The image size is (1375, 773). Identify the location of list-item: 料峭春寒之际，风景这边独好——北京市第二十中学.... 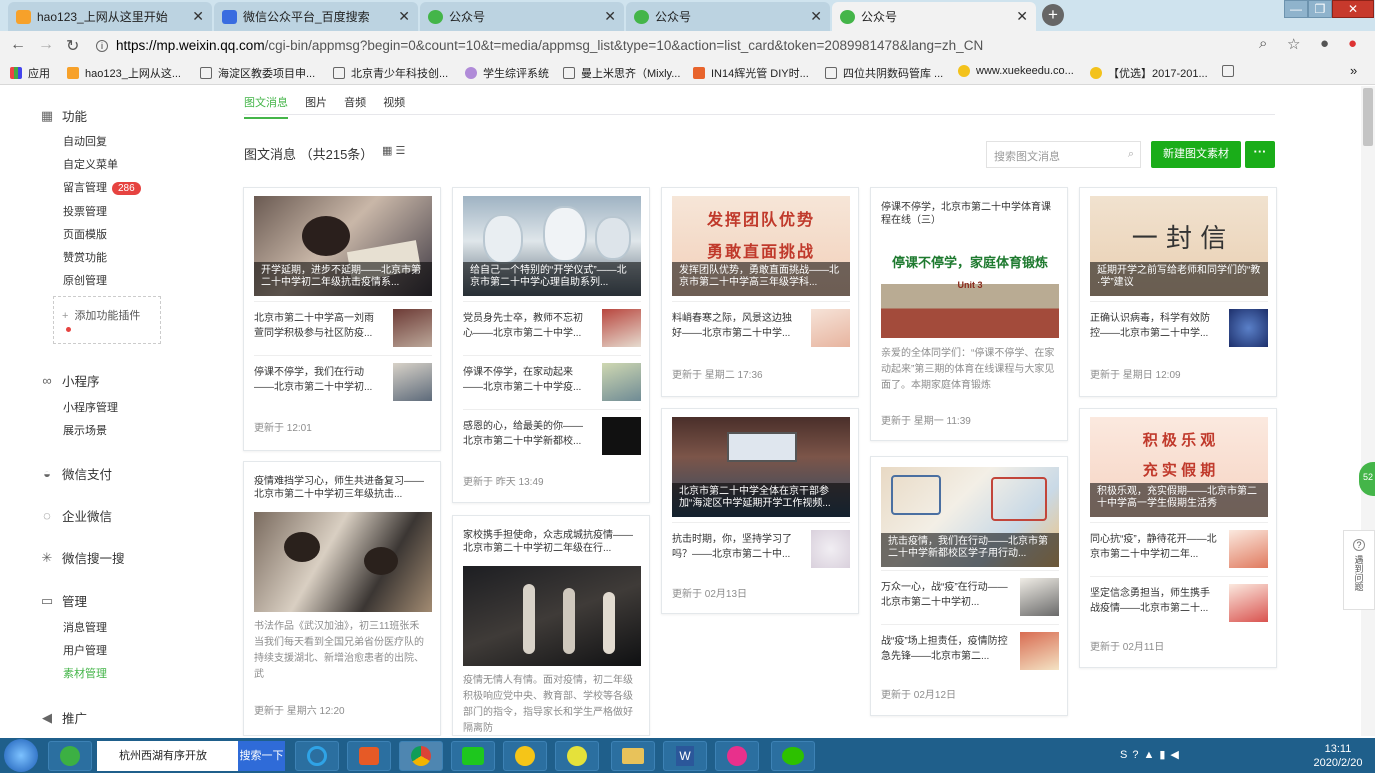
(761, 328).